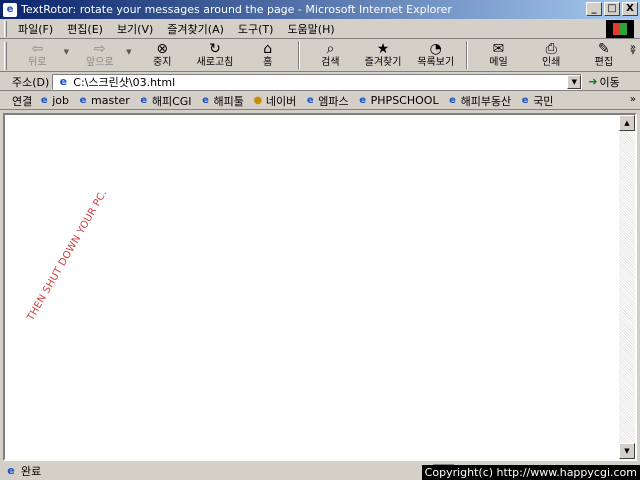  What do you see at coordinates (22, 101) in the screenshot?
I see `links-label: 연결` at bounding box center [22, 101].